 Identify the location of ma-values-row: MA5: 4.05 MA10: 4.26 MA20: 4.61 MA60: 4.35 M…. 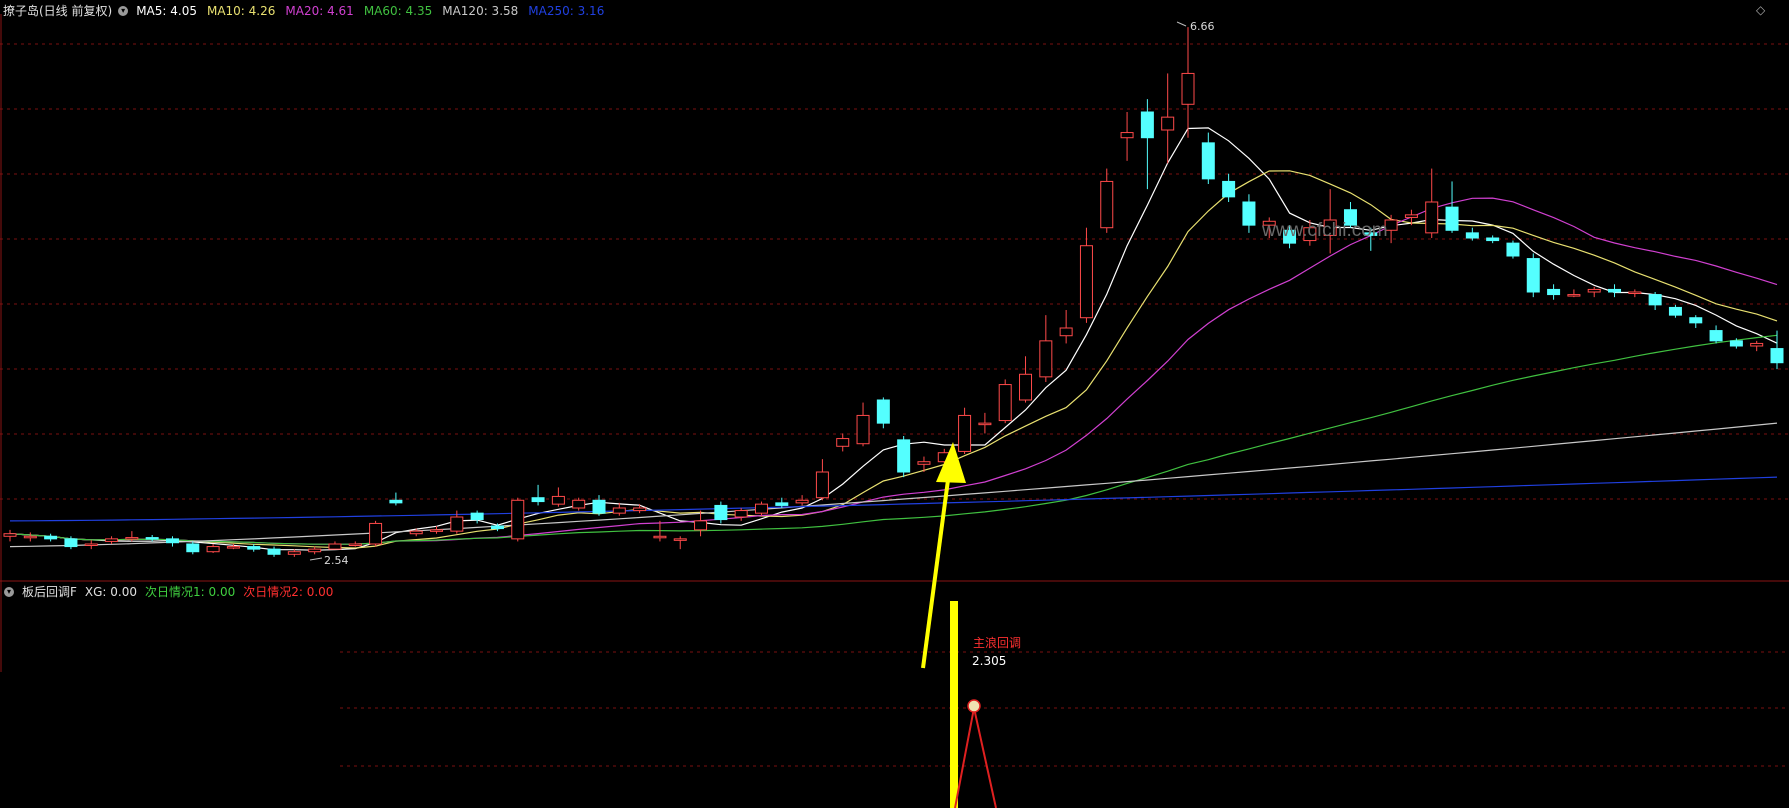
(375, 11).